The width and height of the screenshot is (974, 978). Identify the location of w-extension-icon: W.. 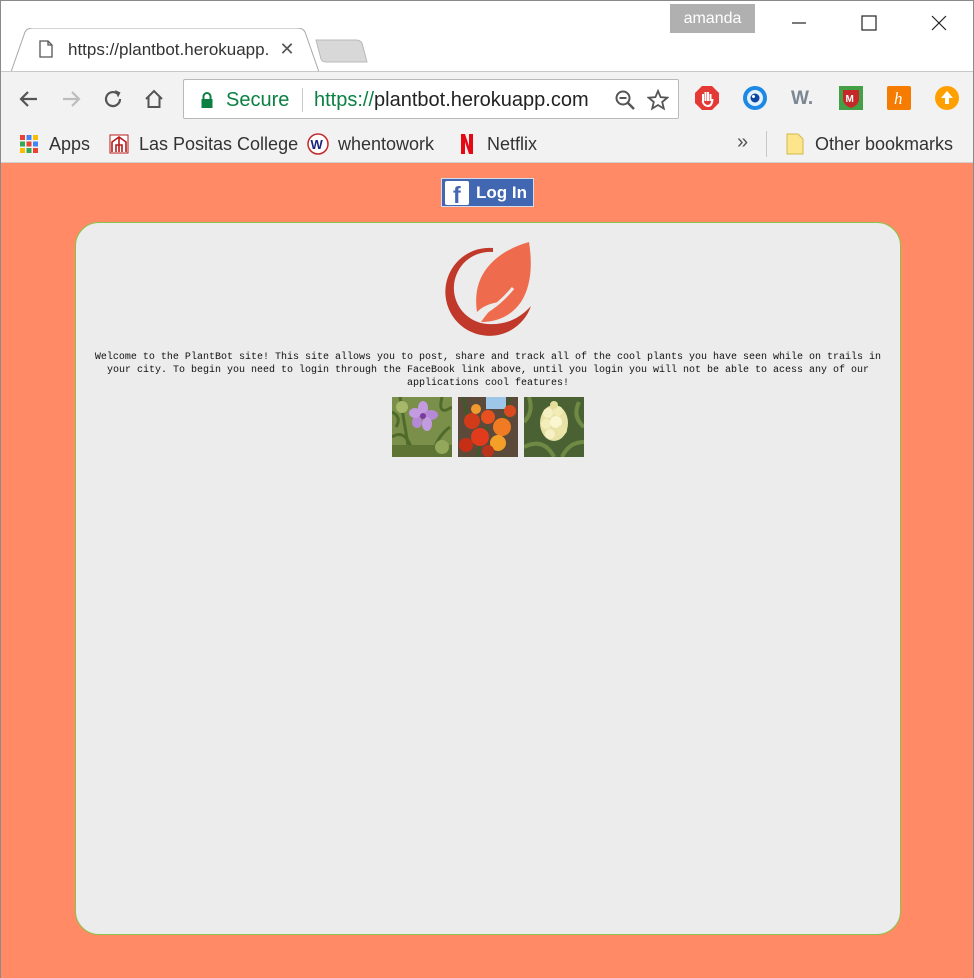
(802, 98).